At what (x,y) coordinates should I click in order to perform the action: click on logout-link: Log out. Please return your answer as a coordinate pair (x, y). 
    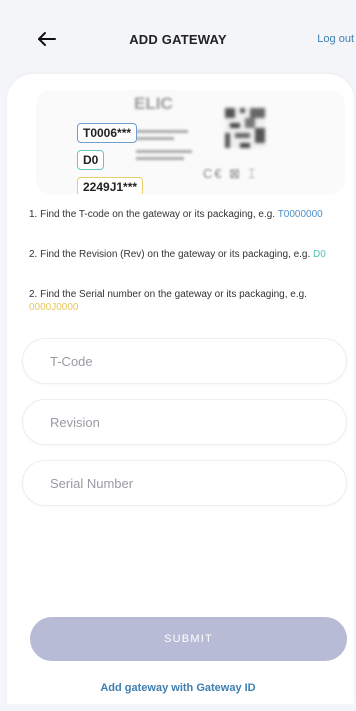
    Looking at the image, I should click on (335, 39).